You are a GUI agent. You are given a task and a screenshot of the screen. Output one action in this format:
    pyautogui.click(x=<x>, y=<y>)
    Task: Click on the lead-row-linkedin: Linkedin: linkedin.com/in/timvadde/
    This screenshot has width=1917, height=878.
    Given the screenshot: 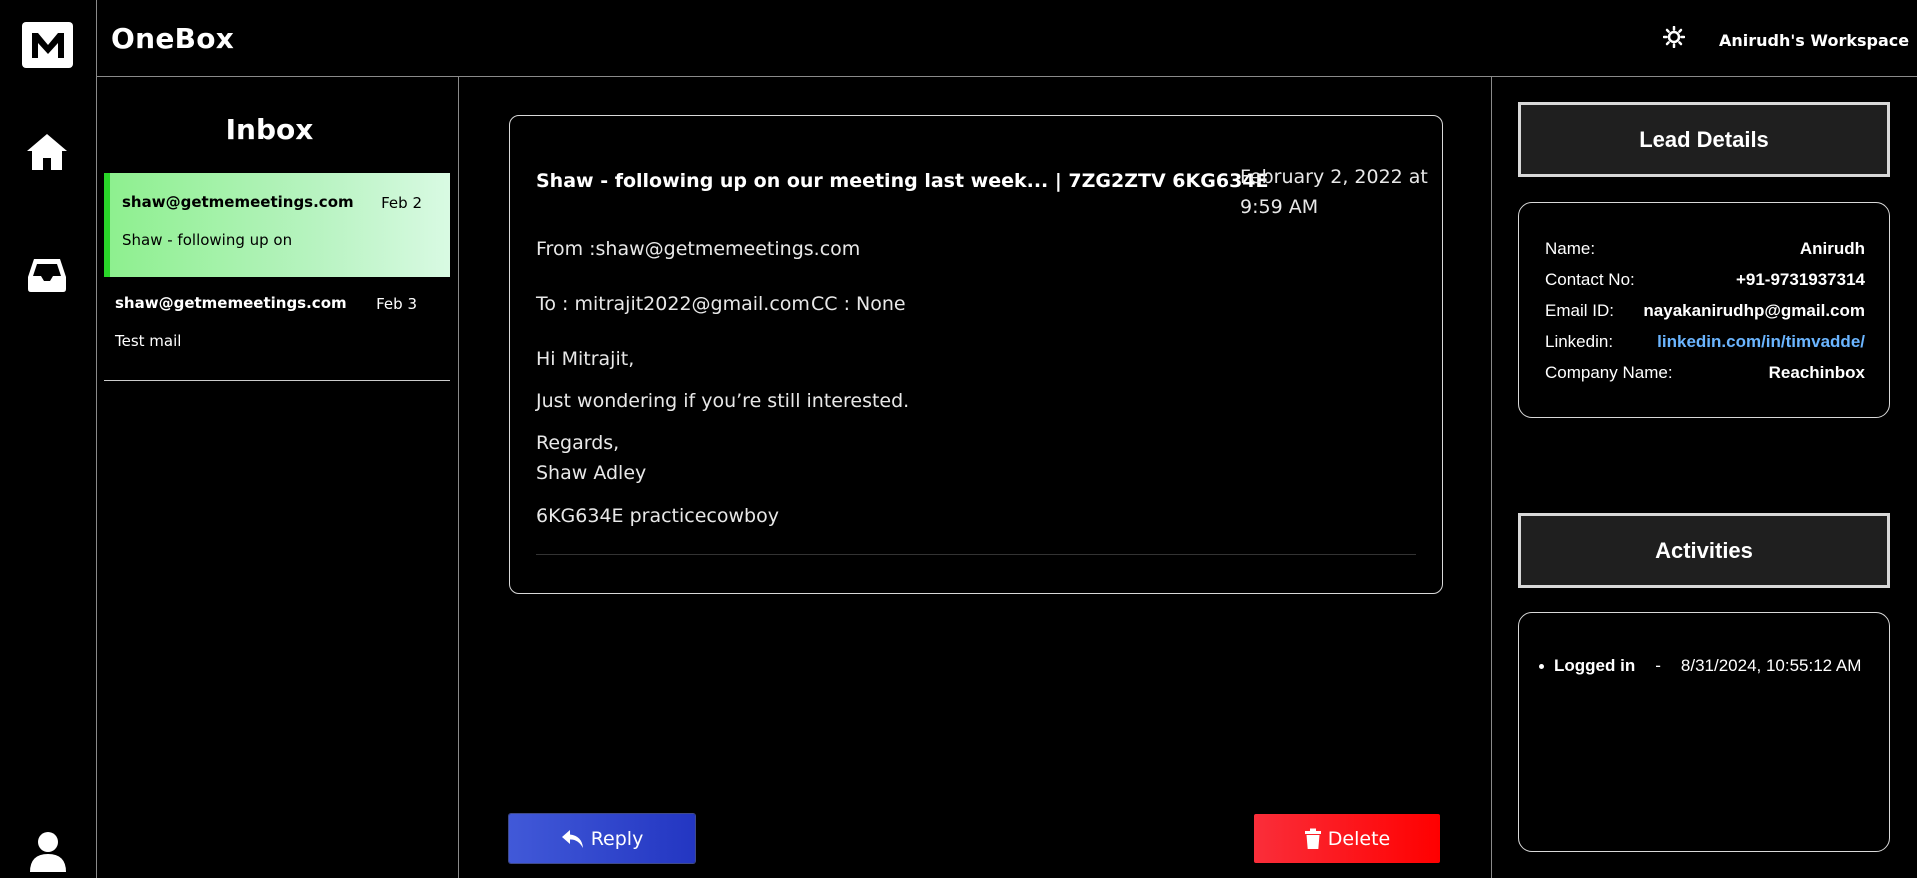 What is the action you would take?
    pyautogui.click(x=1705, y=342)
    